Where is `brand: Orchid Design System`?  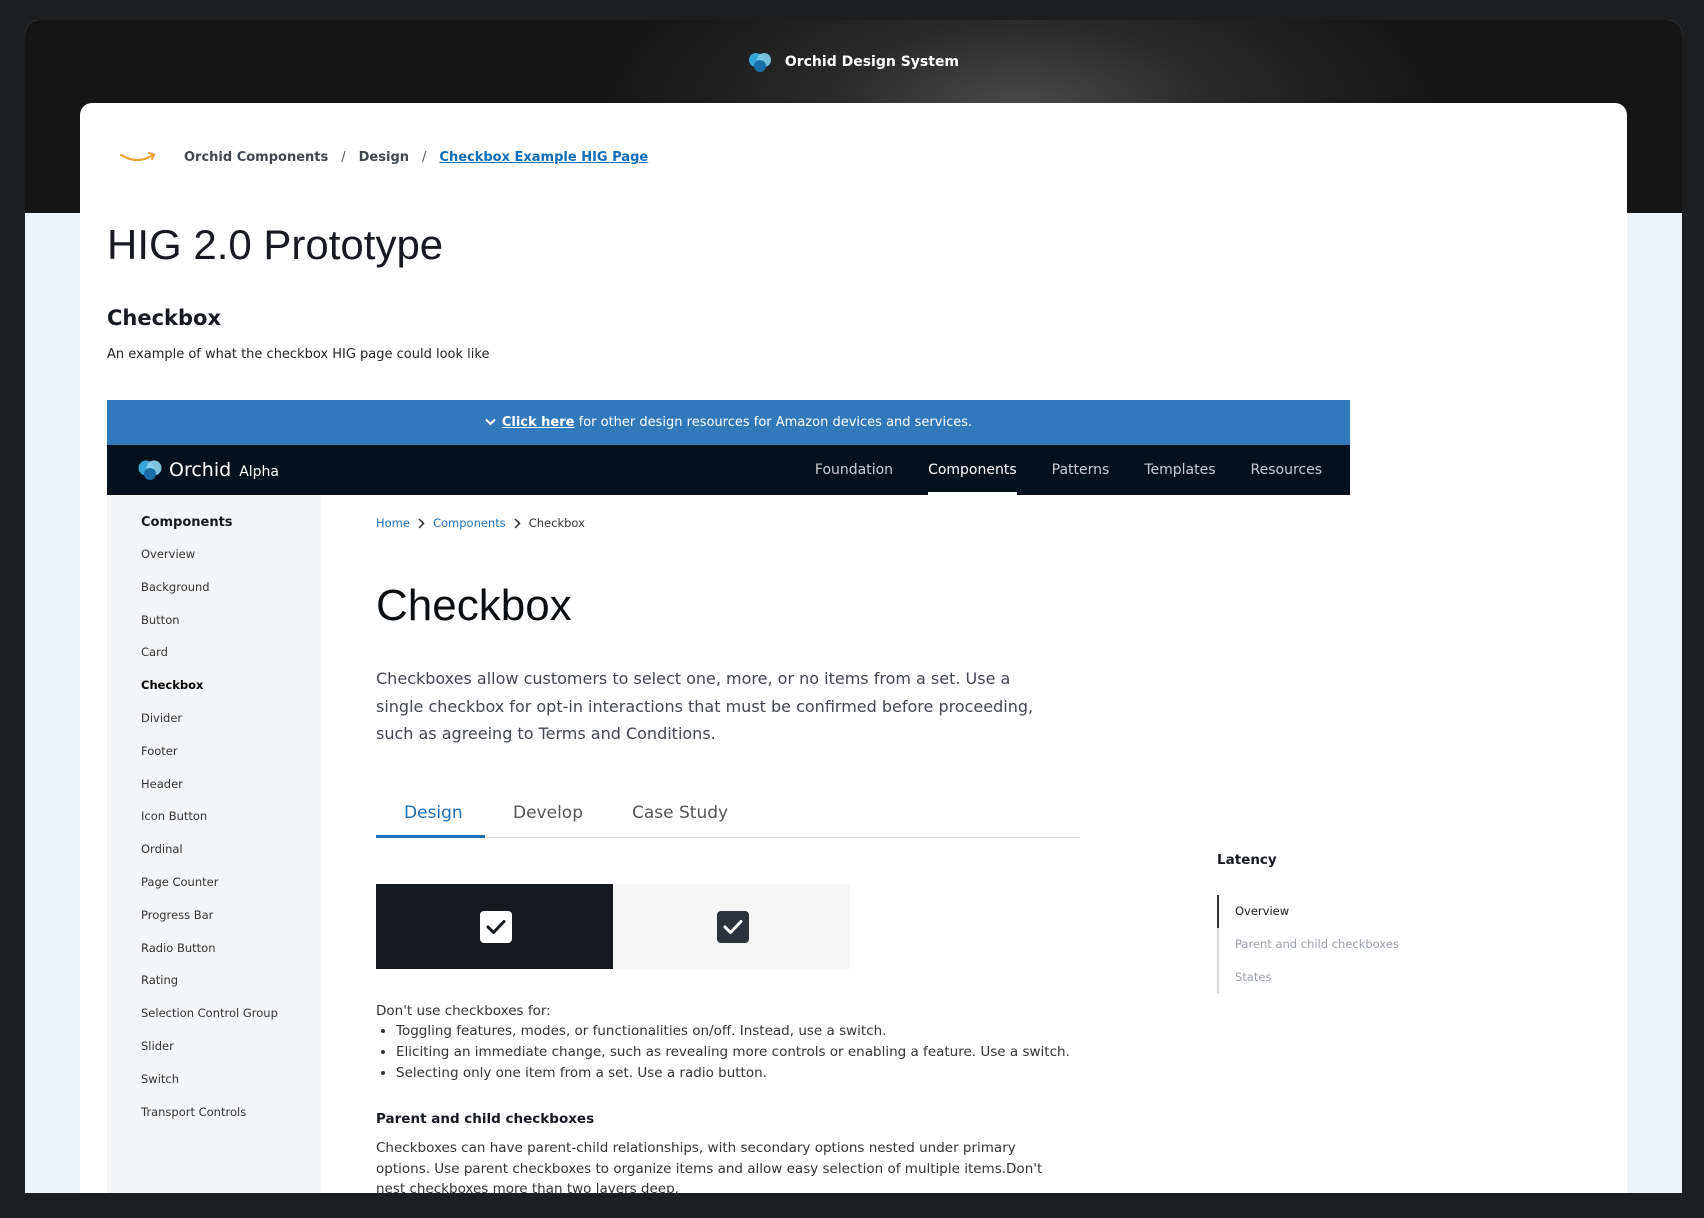
brand: Orchid Design System is located at coordinates (853, 62).